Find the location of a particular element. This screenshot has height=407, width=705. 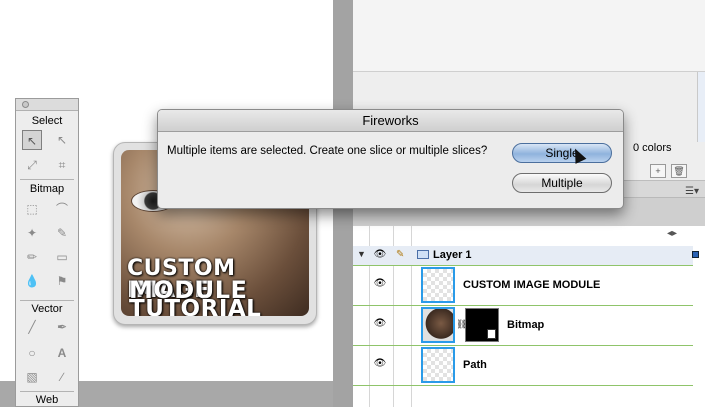

object-row-bitmap: 👁 ⛓ Bitmap is located at coordinates (523, 326).